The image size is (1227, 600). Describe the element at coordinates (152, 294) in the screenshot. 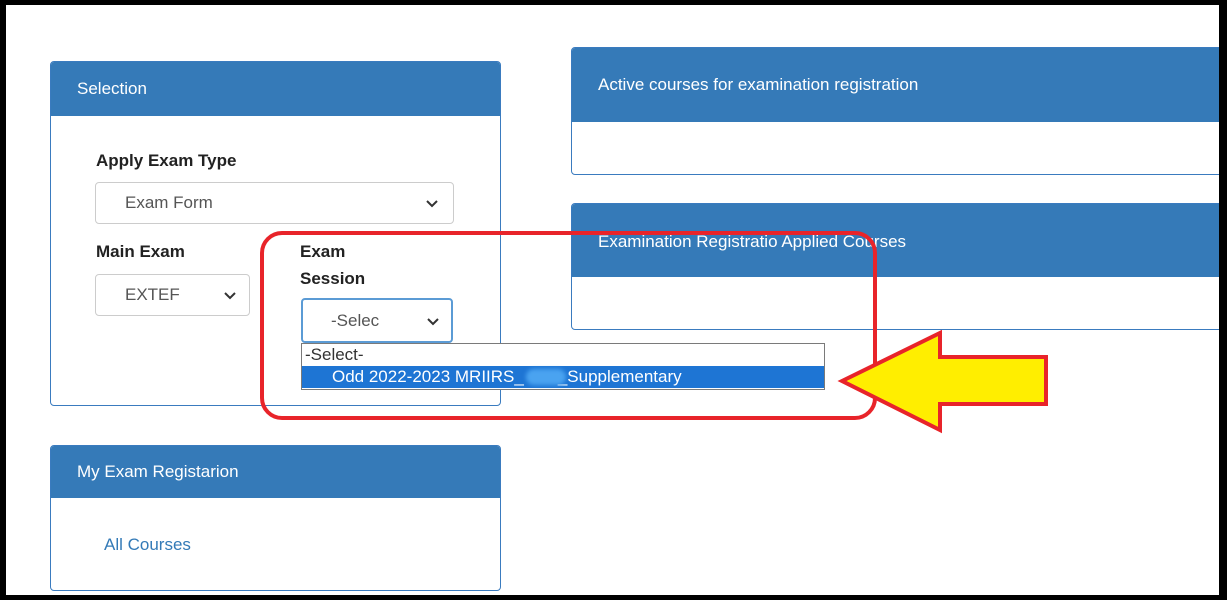

I see `main-exam-value: EXTEF` at that location.